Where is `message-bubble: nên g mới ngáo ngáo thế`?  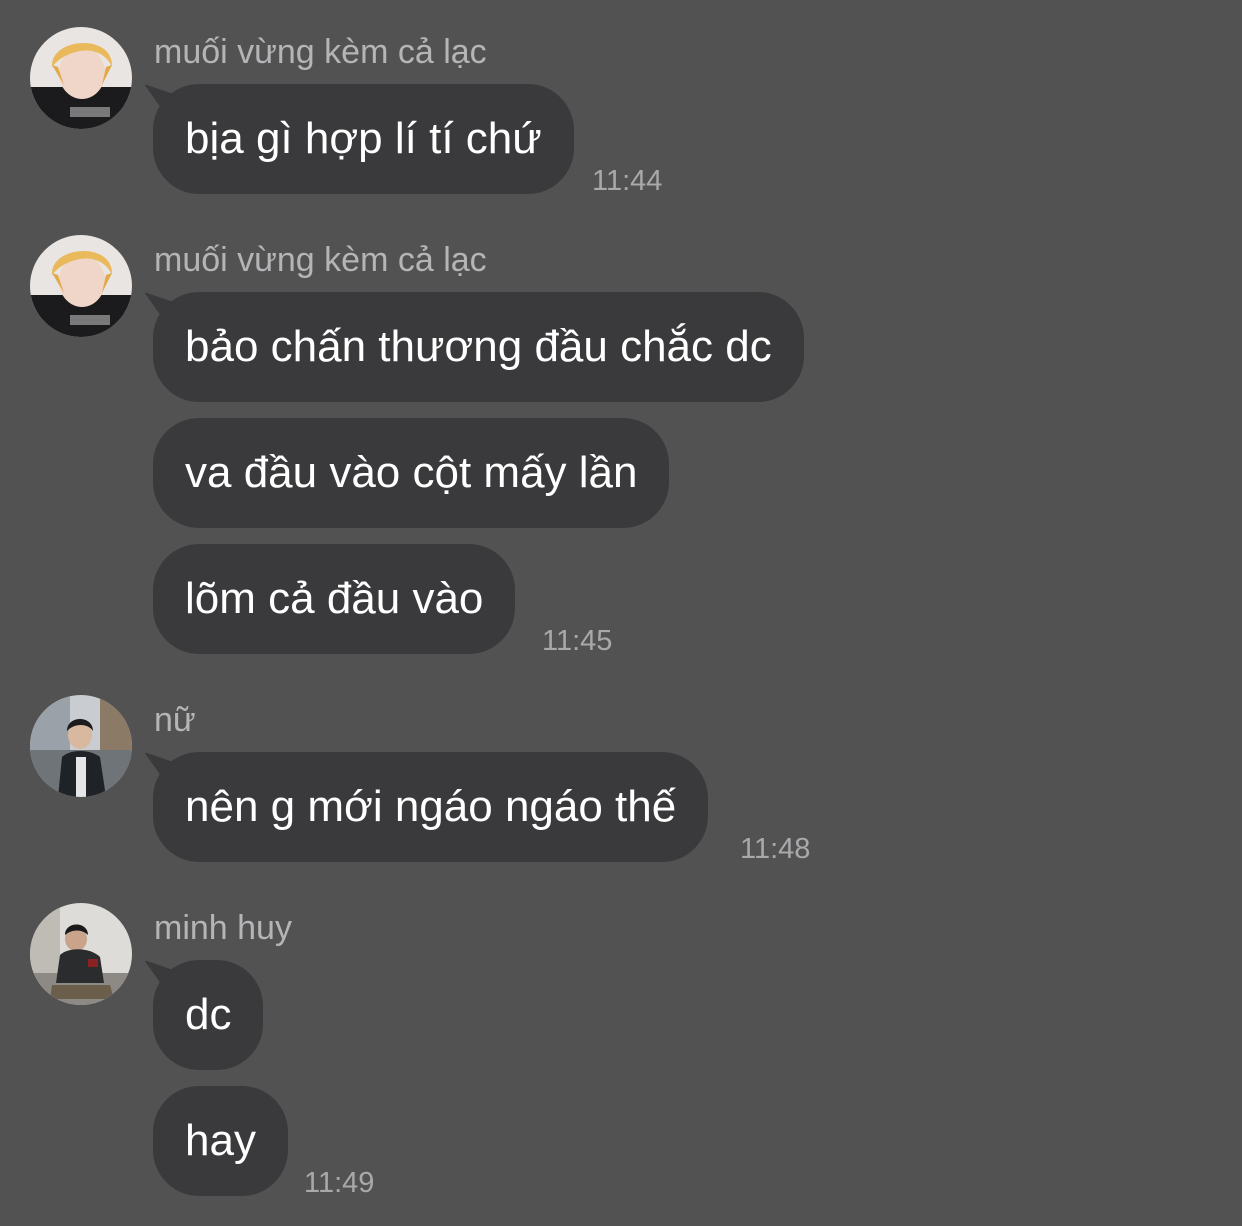 message-bubble: nên g mới ngáo ngáo thế is located at coordinates (431, 807).